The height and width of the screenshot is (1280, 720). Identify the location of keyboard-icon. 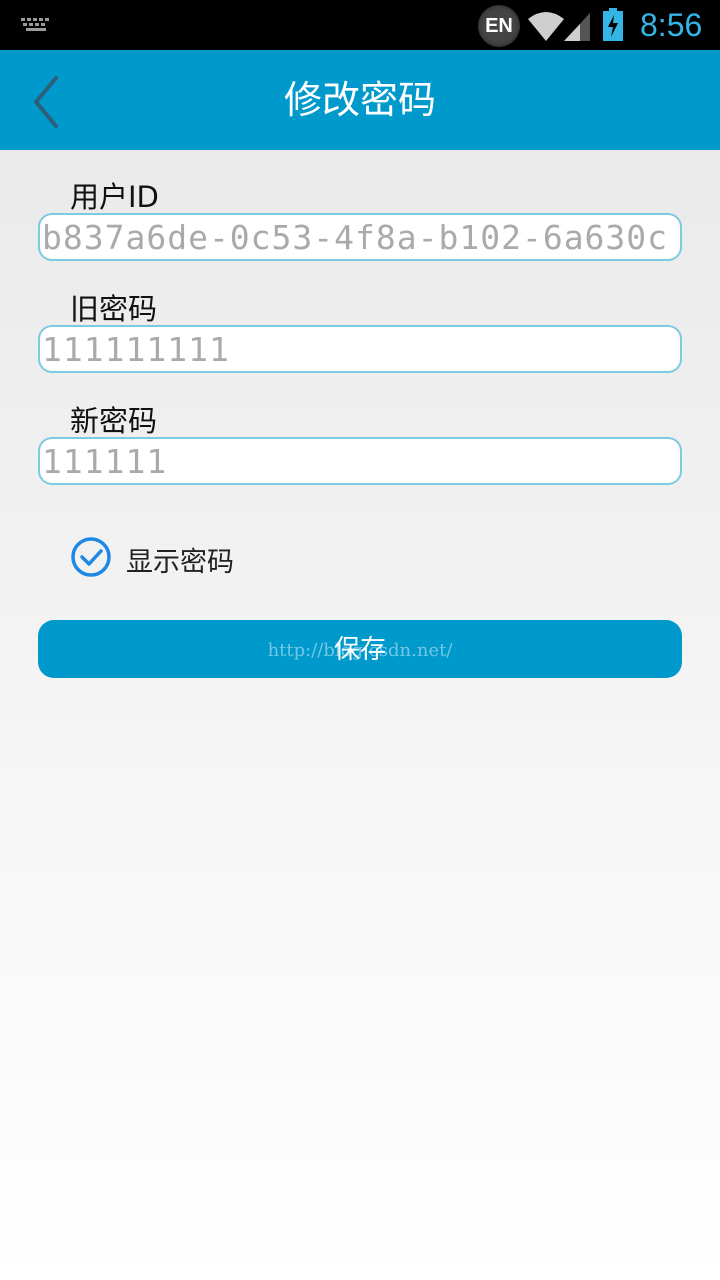
(35, 24).